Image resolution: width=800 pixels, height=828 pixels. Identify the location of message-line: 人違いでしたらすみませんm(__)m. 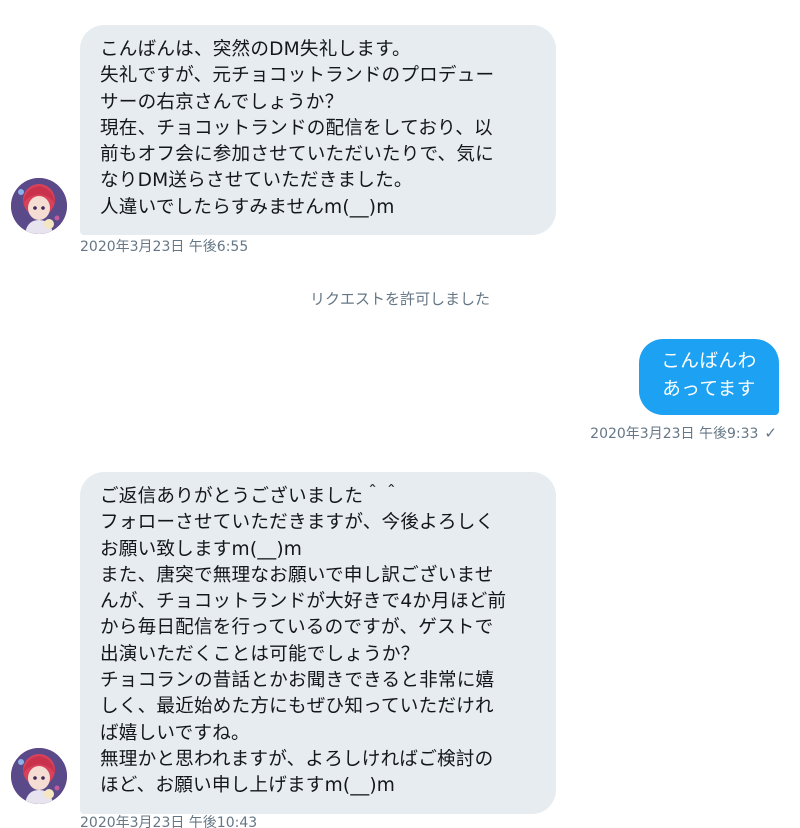
(247, 207).